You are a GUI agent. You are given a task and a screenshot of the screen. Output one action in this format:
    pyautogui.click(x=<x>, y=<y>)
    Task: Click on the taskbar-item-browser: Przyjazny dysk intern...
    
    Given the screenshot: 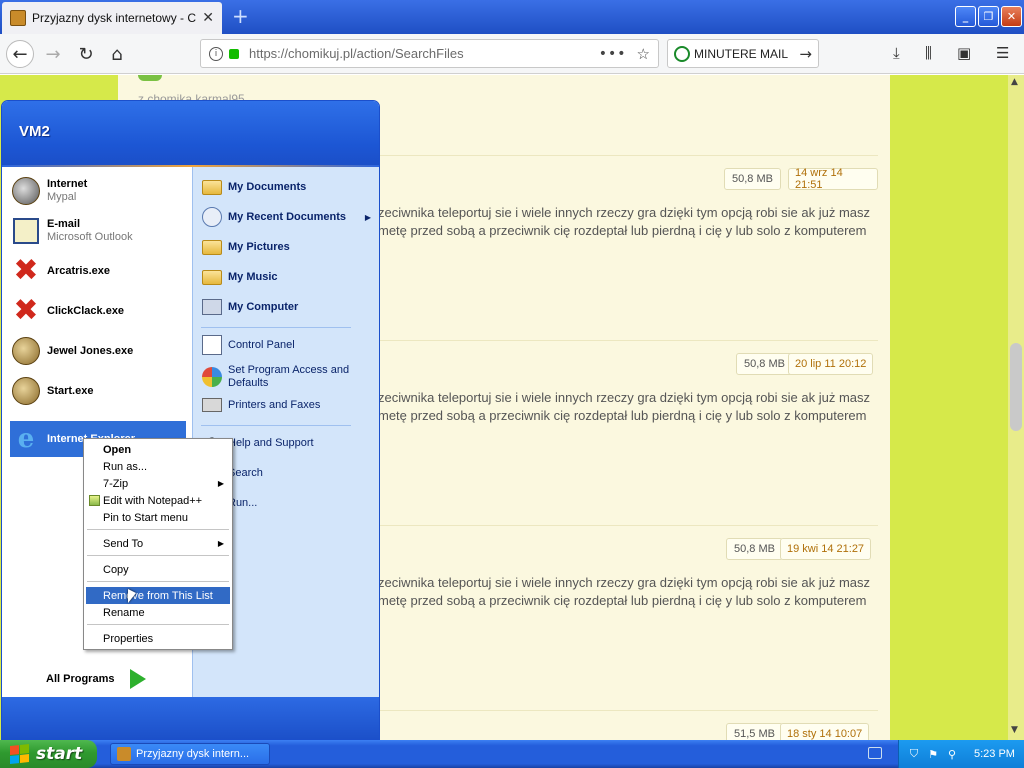 What is the action you would take?
    pyautogui.click(x=190, y=754)
    